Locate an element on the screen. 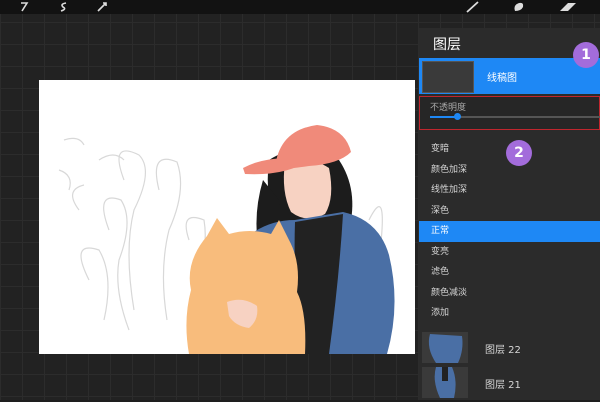 The height and width of the screenshot is (402, 600). top-toolbar is located at coordinates (300, 7).